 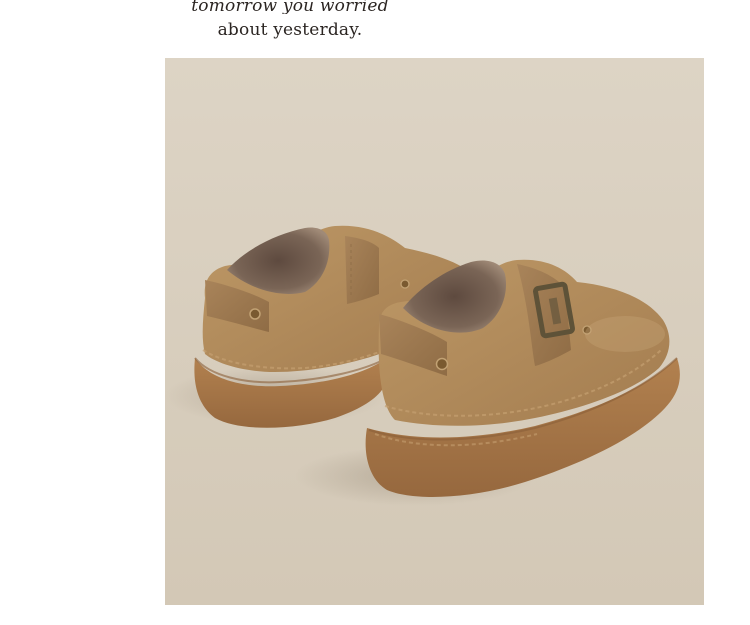 What do you see at coordinates (362, 270) in the screenshot?
I see `back-shoe-strap` at bounding box center [362, 270].